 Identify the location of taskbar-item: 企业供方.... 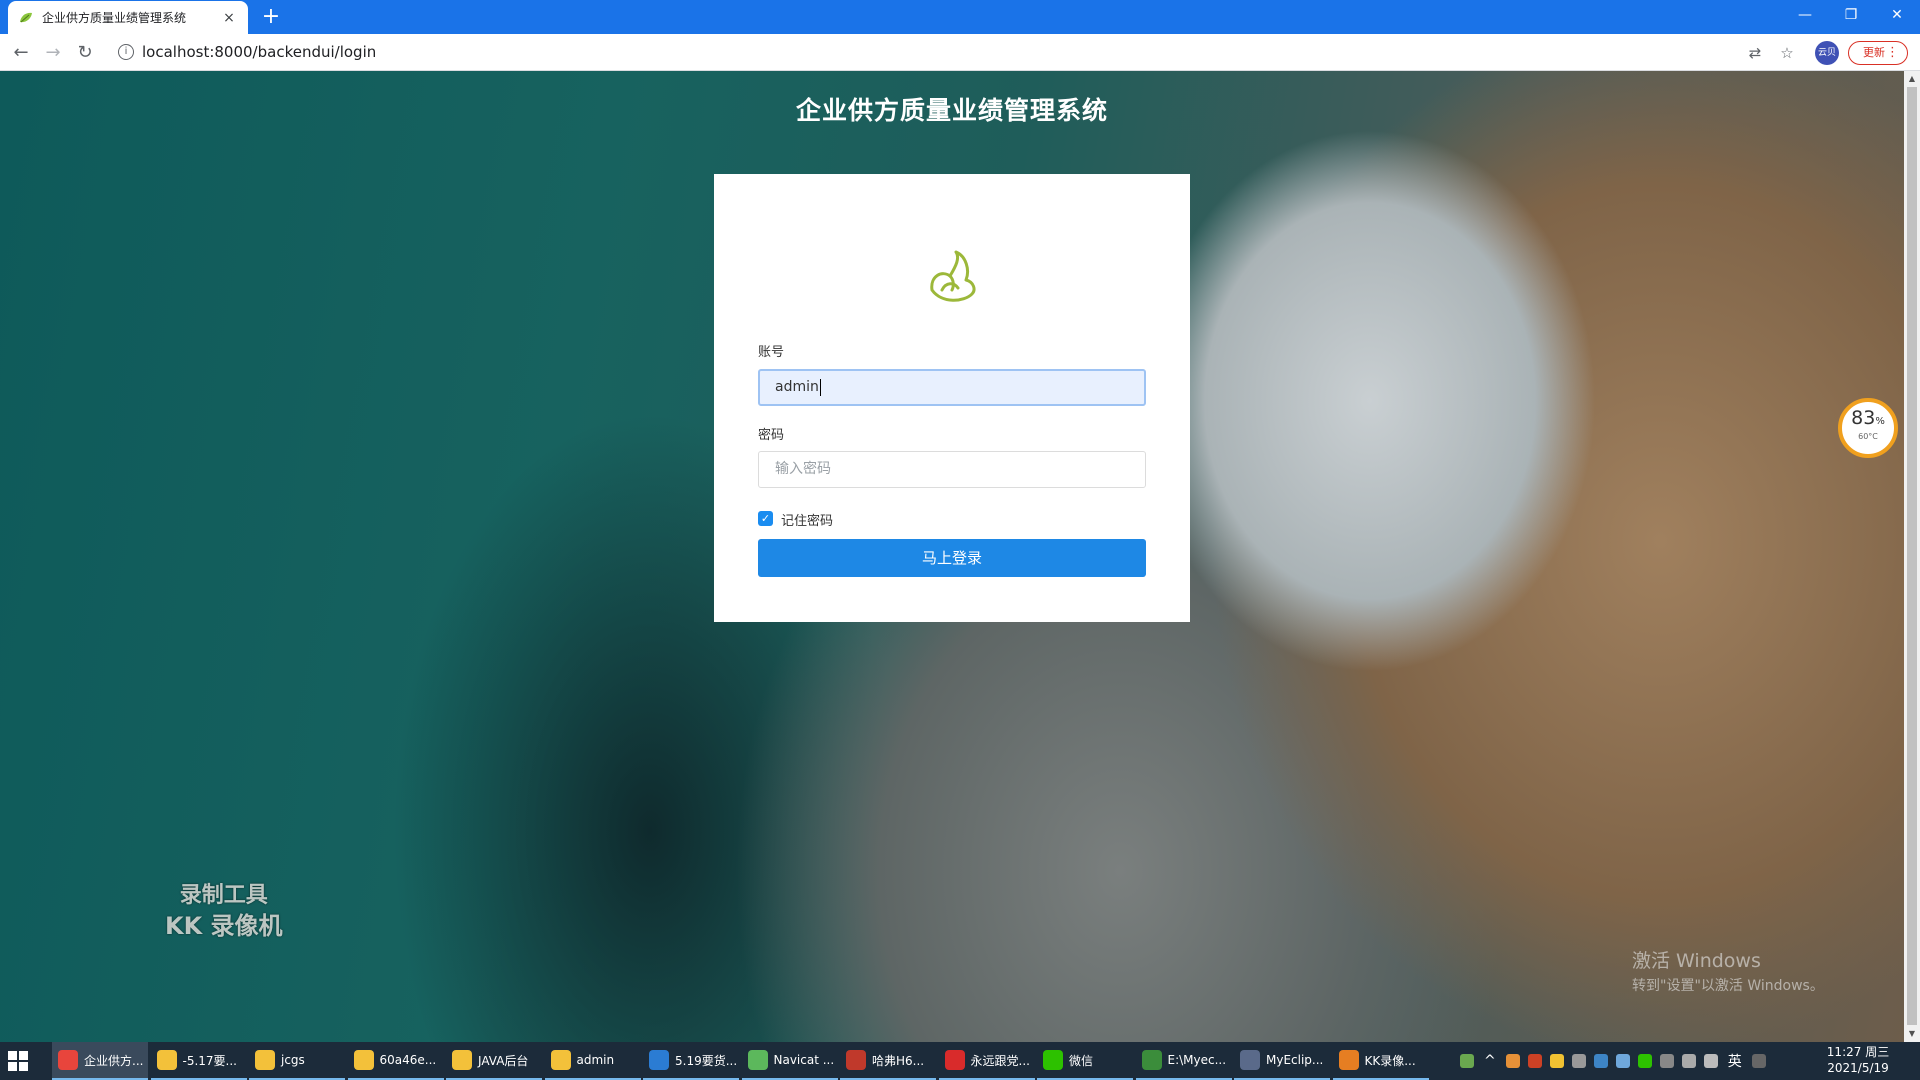
(100, 1061).